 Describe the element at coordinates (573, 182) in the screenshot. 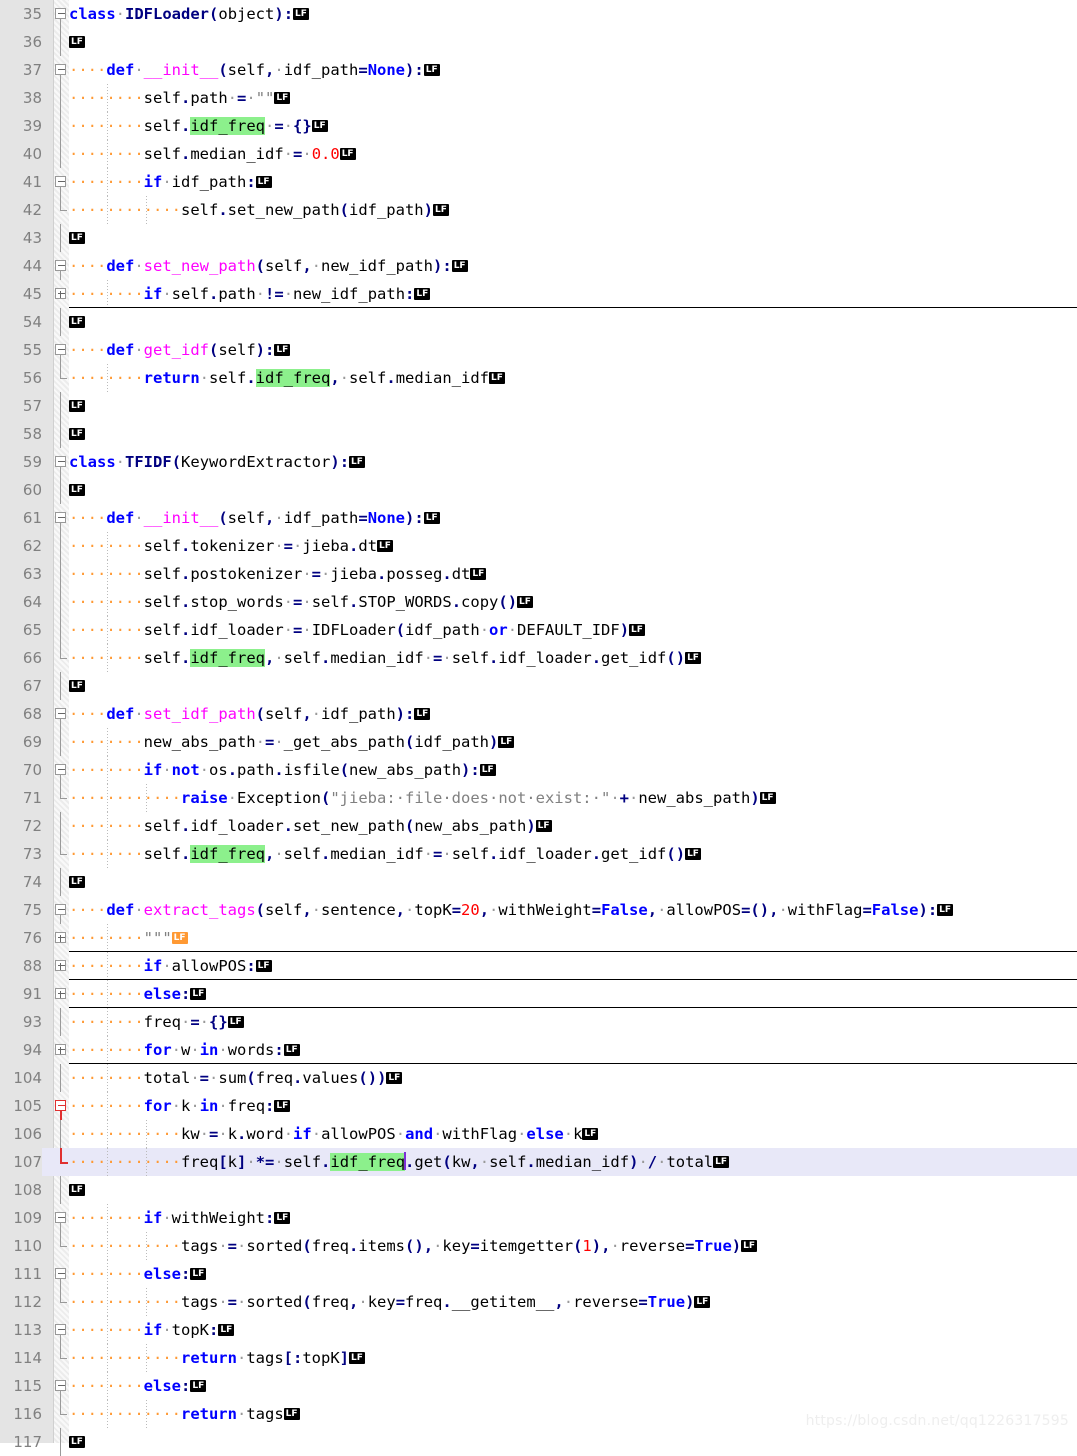

I see `code-text: ········if·idf_path: LF` at that location.